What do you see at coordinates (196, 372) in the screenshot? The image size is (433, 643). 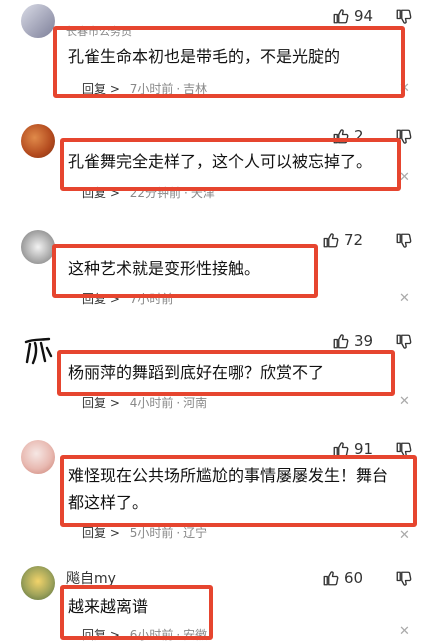 I see `comment-text: 杨丽萍的舞蹈到底好在哪？欣赏不了` at bounding box center [196, 372].